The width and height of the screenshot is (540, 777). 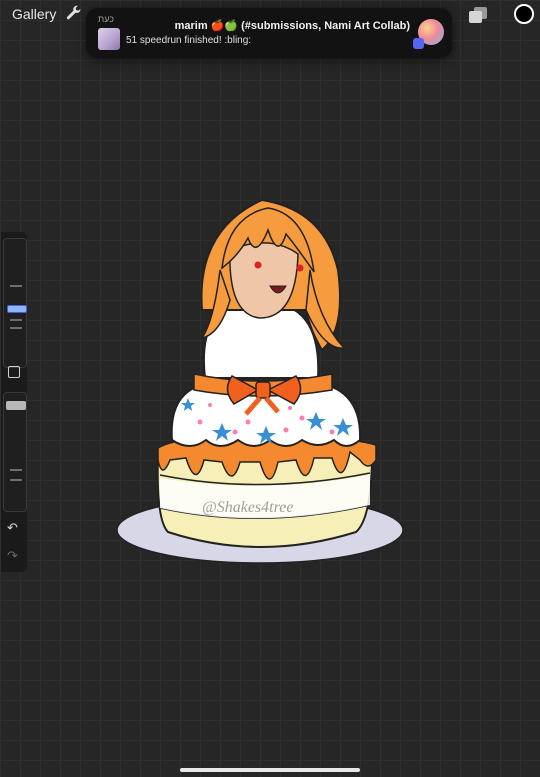 What do you see at coordinates (270, 770) in the screenshot?
I see `home-indicator` at bounding box center [270, 770].